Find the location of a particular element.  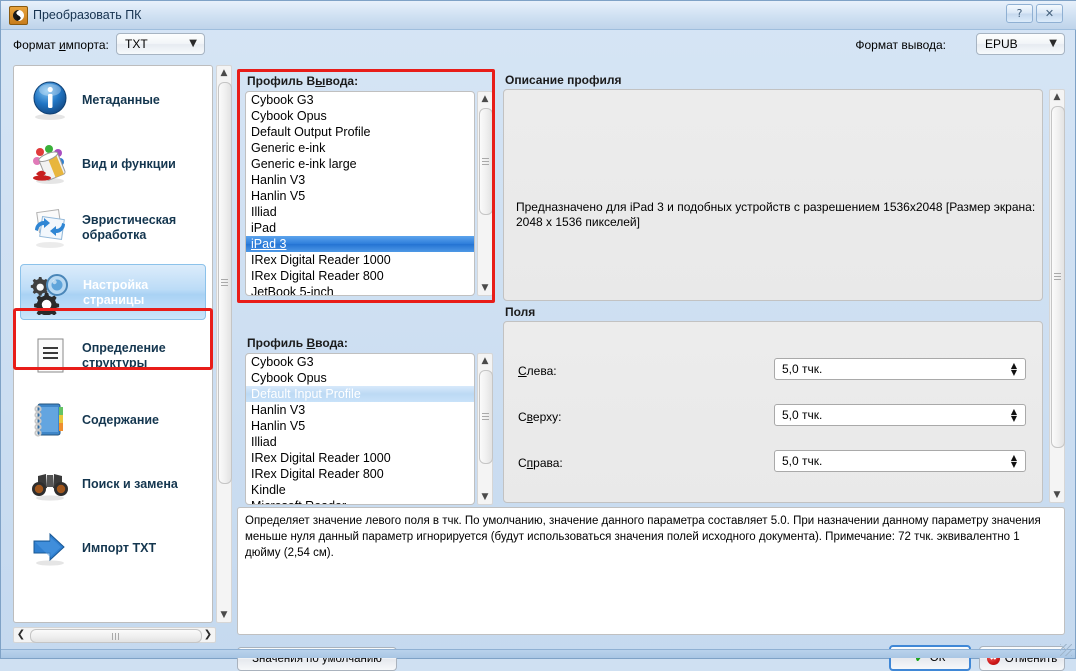

margin-top-spinner: 5,0 тчк. ▲ ▼ is located at coordinates (900, 415).